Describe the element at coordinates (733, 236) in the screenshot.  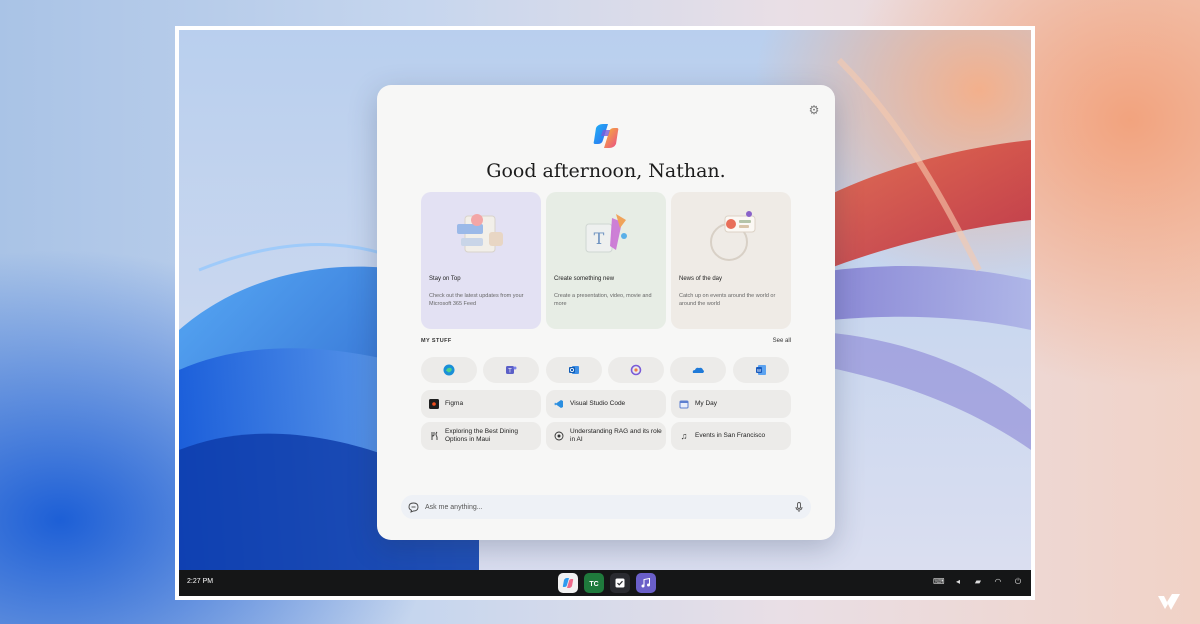
I see `news-illustration` at that location.